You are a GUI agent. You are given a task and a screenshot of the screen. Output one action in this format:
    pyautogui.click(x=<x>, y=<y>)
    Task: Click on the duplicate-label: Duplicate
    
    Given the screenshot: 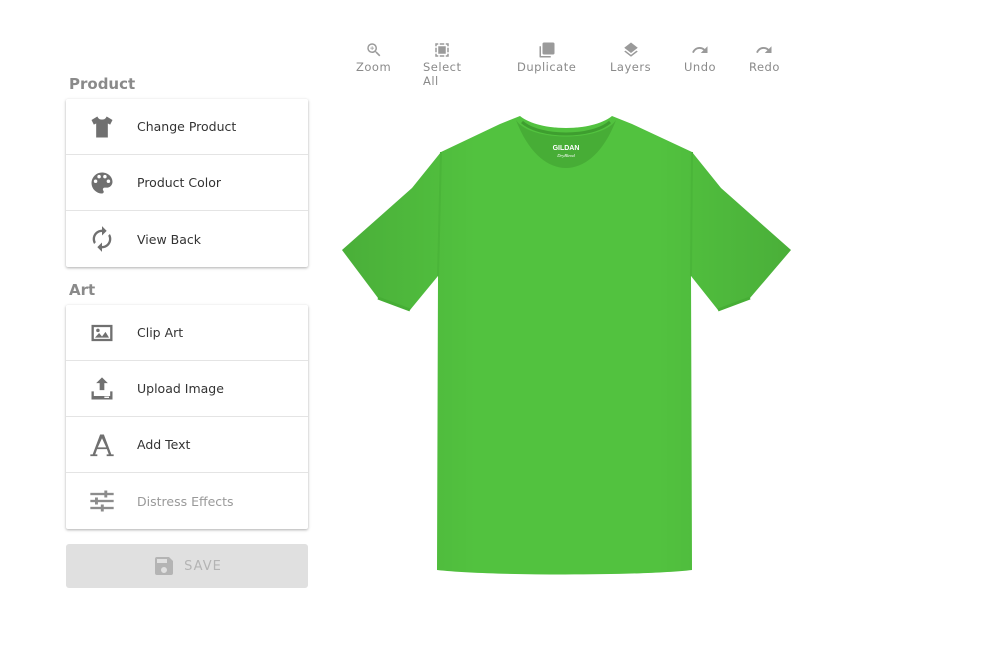 What is the action you would take?
    pyautogui.click(x=547, y=67)
    